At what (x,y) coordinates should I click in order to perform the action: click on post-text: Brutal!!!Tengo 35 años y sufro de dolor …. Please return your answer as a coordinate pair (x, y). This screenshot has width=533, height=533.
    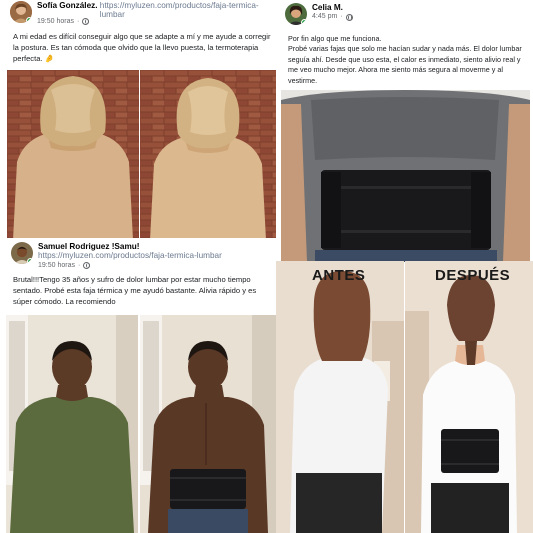
    Looking at the image, I should click on (135, 290).